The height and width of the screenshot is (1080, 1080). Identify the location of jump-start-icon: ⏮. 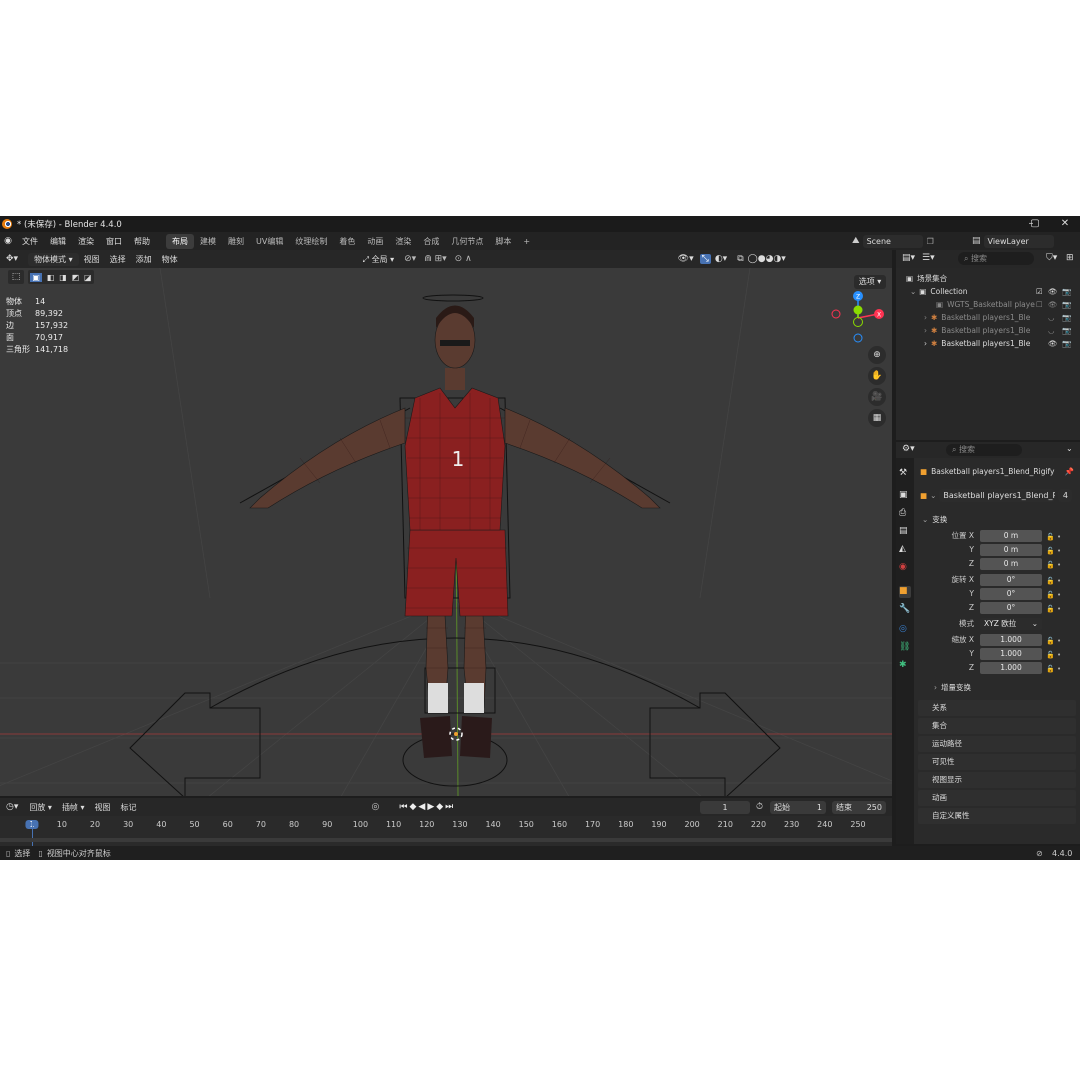
(404, 807).